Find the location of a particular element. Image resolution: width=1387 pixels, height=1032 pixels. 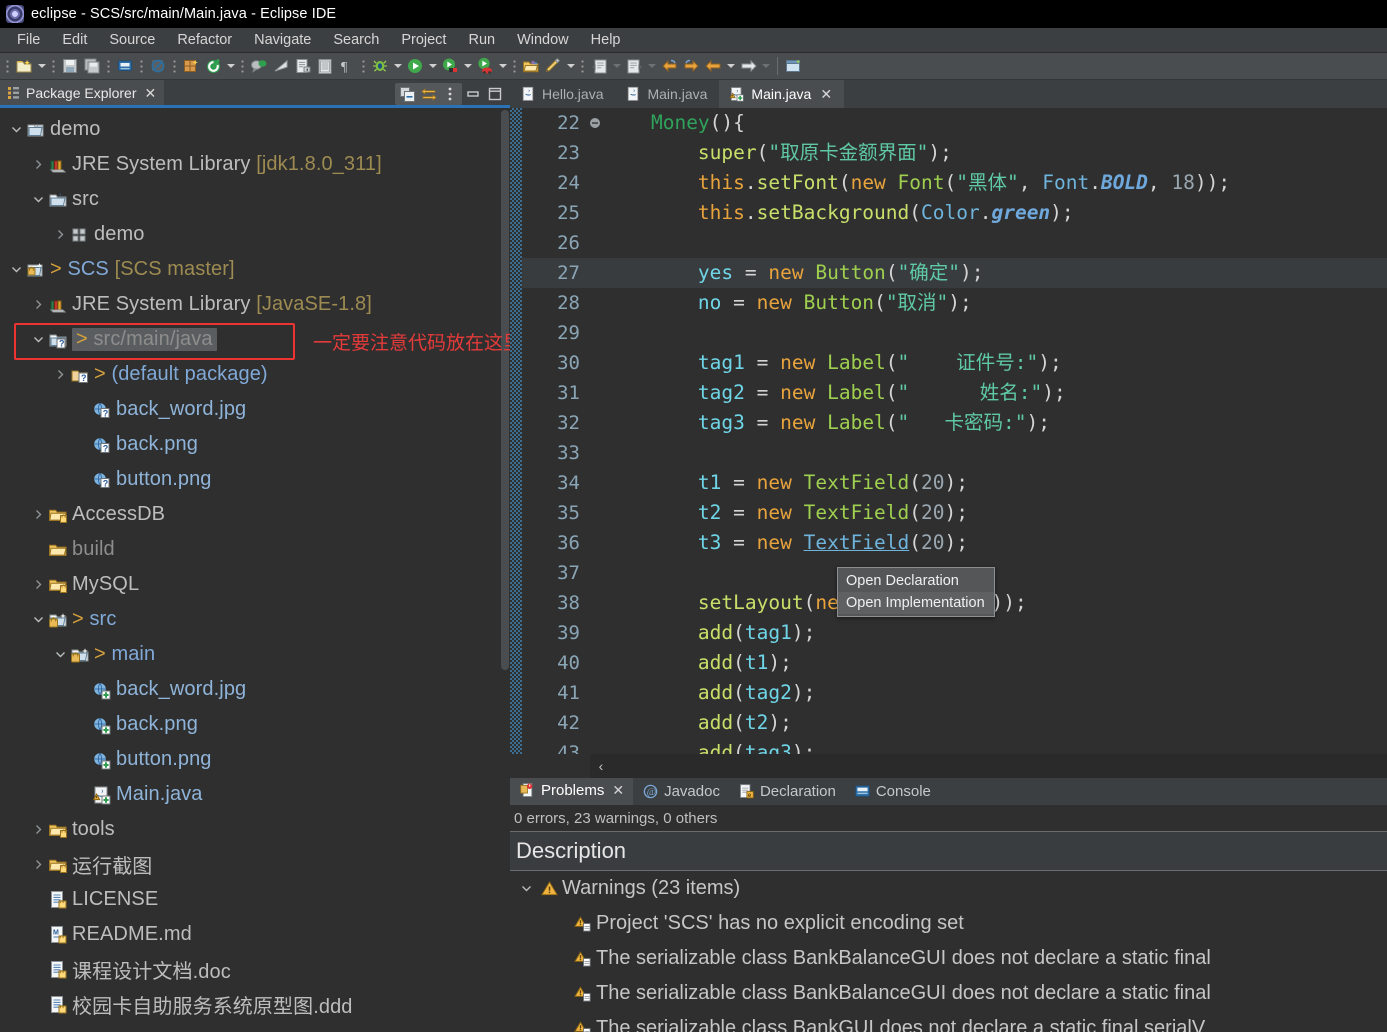

previous-annotation-dropdown-icon is located at coordinates (616, 66).